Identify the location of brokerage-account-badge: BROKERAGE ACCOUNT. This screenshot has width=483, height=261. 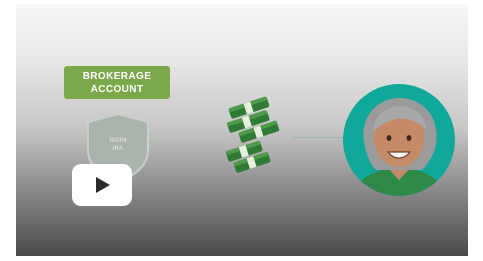
(117, 82).